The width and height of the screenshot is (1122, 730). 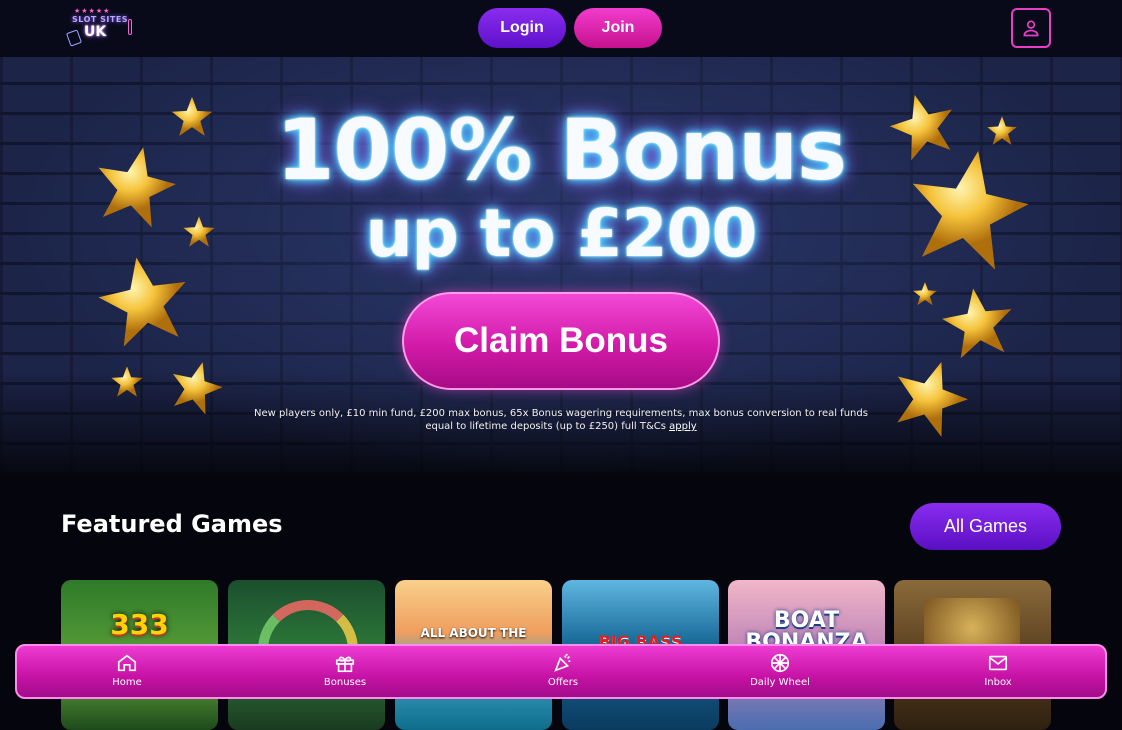 I want to click on nav-label: Offers, so click(x=563, y=682).